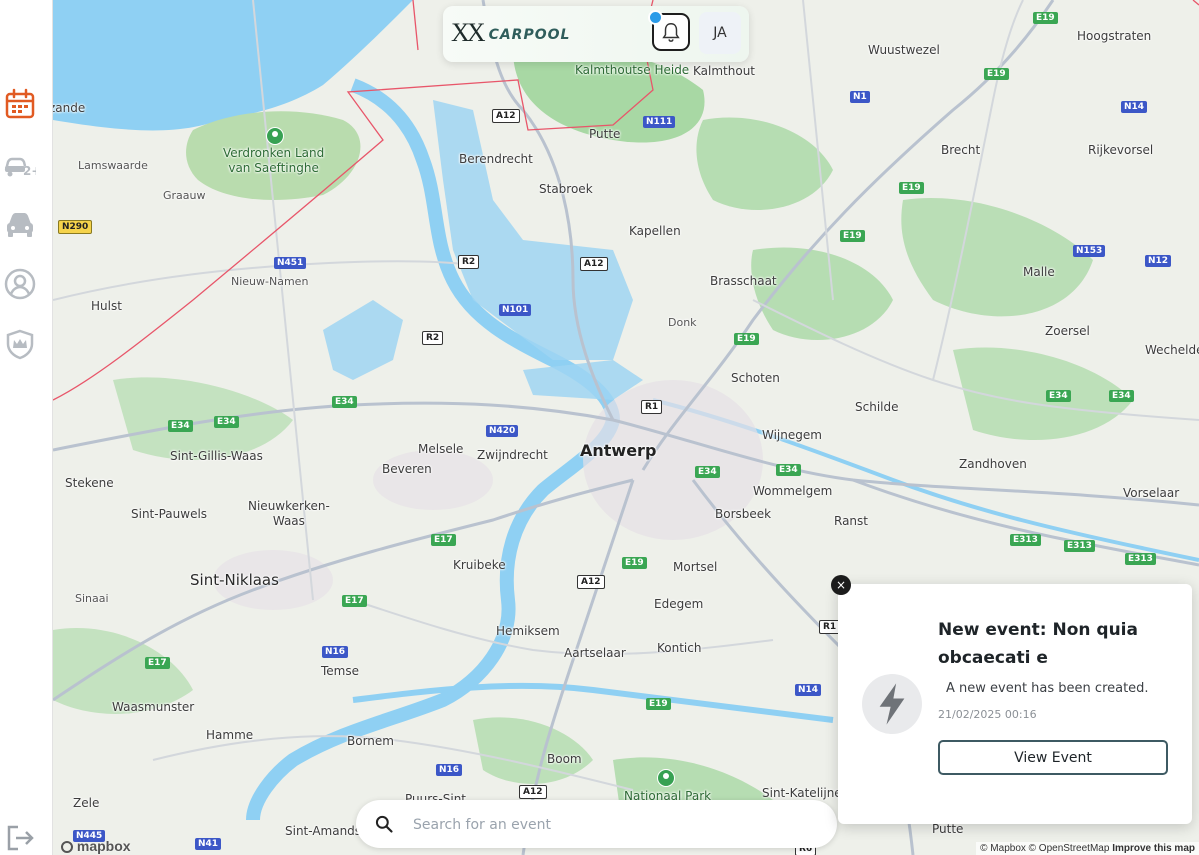 The width and height of the screenshot is (1199, 855). What do you see at coordinates (20, 167) in the screenshot?
I see `carpool-2plus-icon: 2+` at bounding box center [20, 167].